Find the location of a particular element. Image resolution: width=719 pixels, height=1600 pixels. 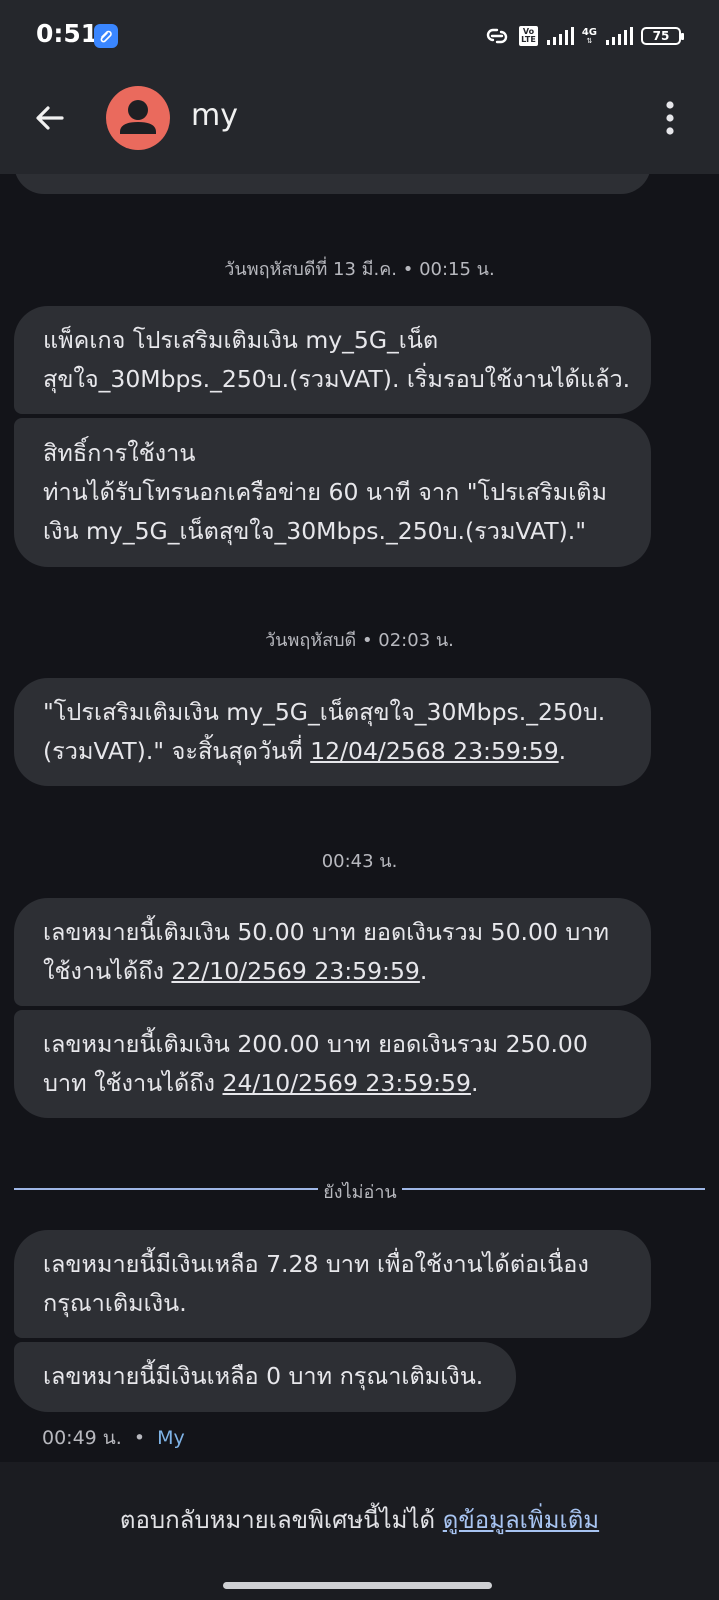

unread-divider-right is located at coordinates (553, 1189).